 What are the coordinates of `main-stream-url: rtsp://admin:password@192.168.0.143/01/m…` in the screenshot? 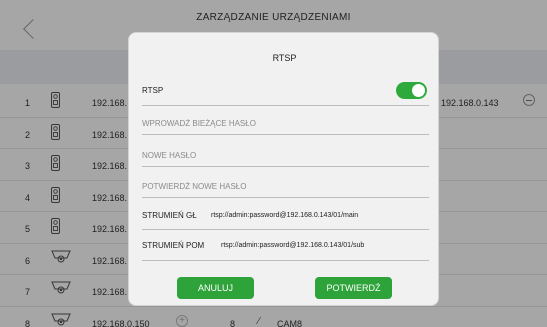 It's located at (285, 215).